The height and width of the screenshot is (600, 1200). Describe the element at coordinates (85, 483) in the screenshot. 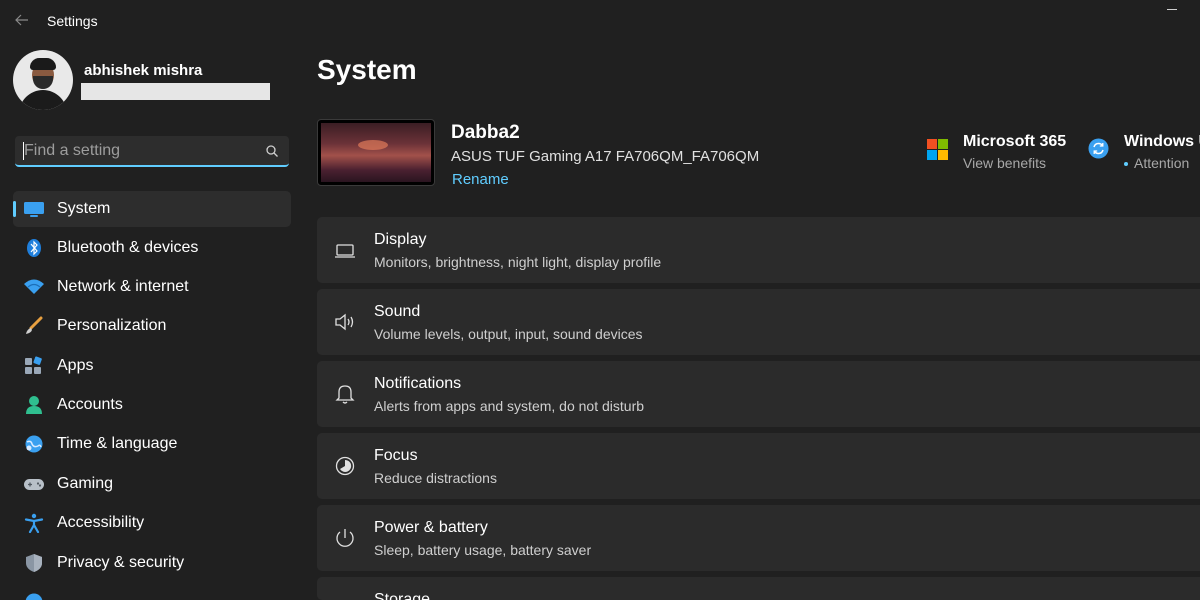

I see `sidebar-item-label: Gaming` at that location.